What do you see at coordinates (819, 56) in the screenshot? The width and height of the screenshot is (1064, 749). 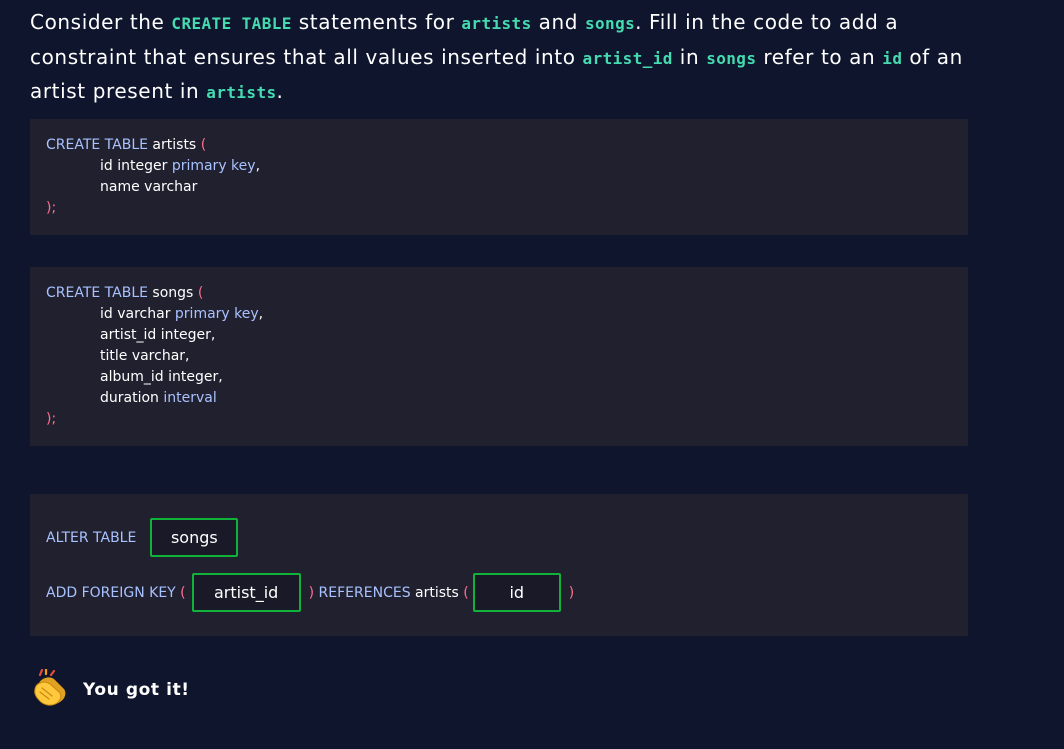 I see `prompt-text: refer to an` at bounding box center [819, 56].